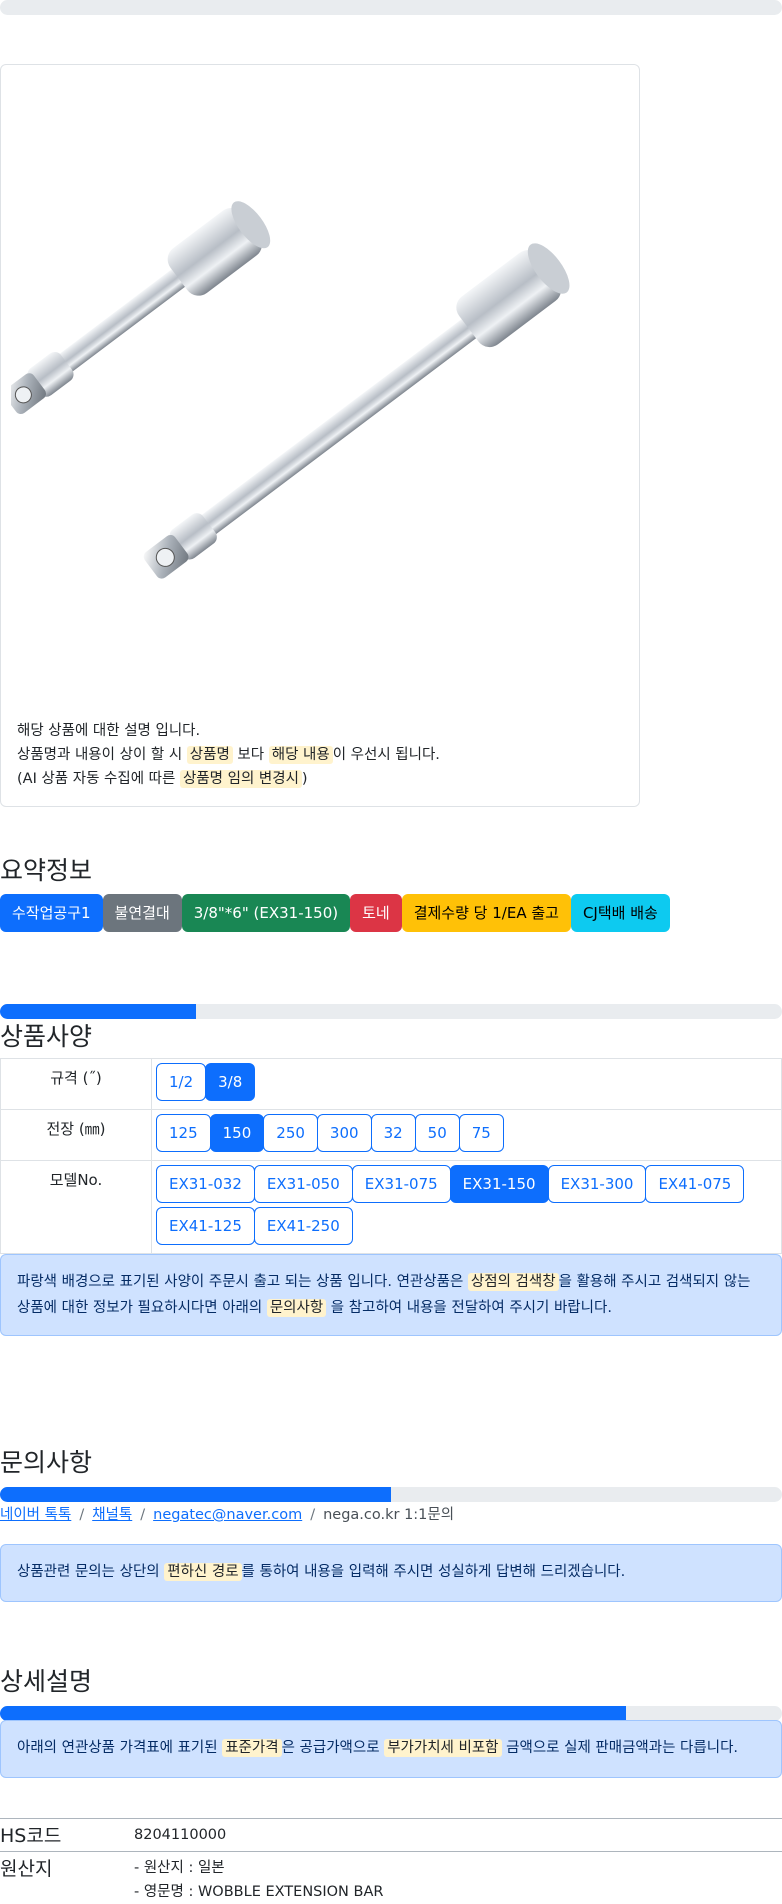  Describe the element at coordinates (391, 1011) in the screenshot. I see `specs-progress` at that location.